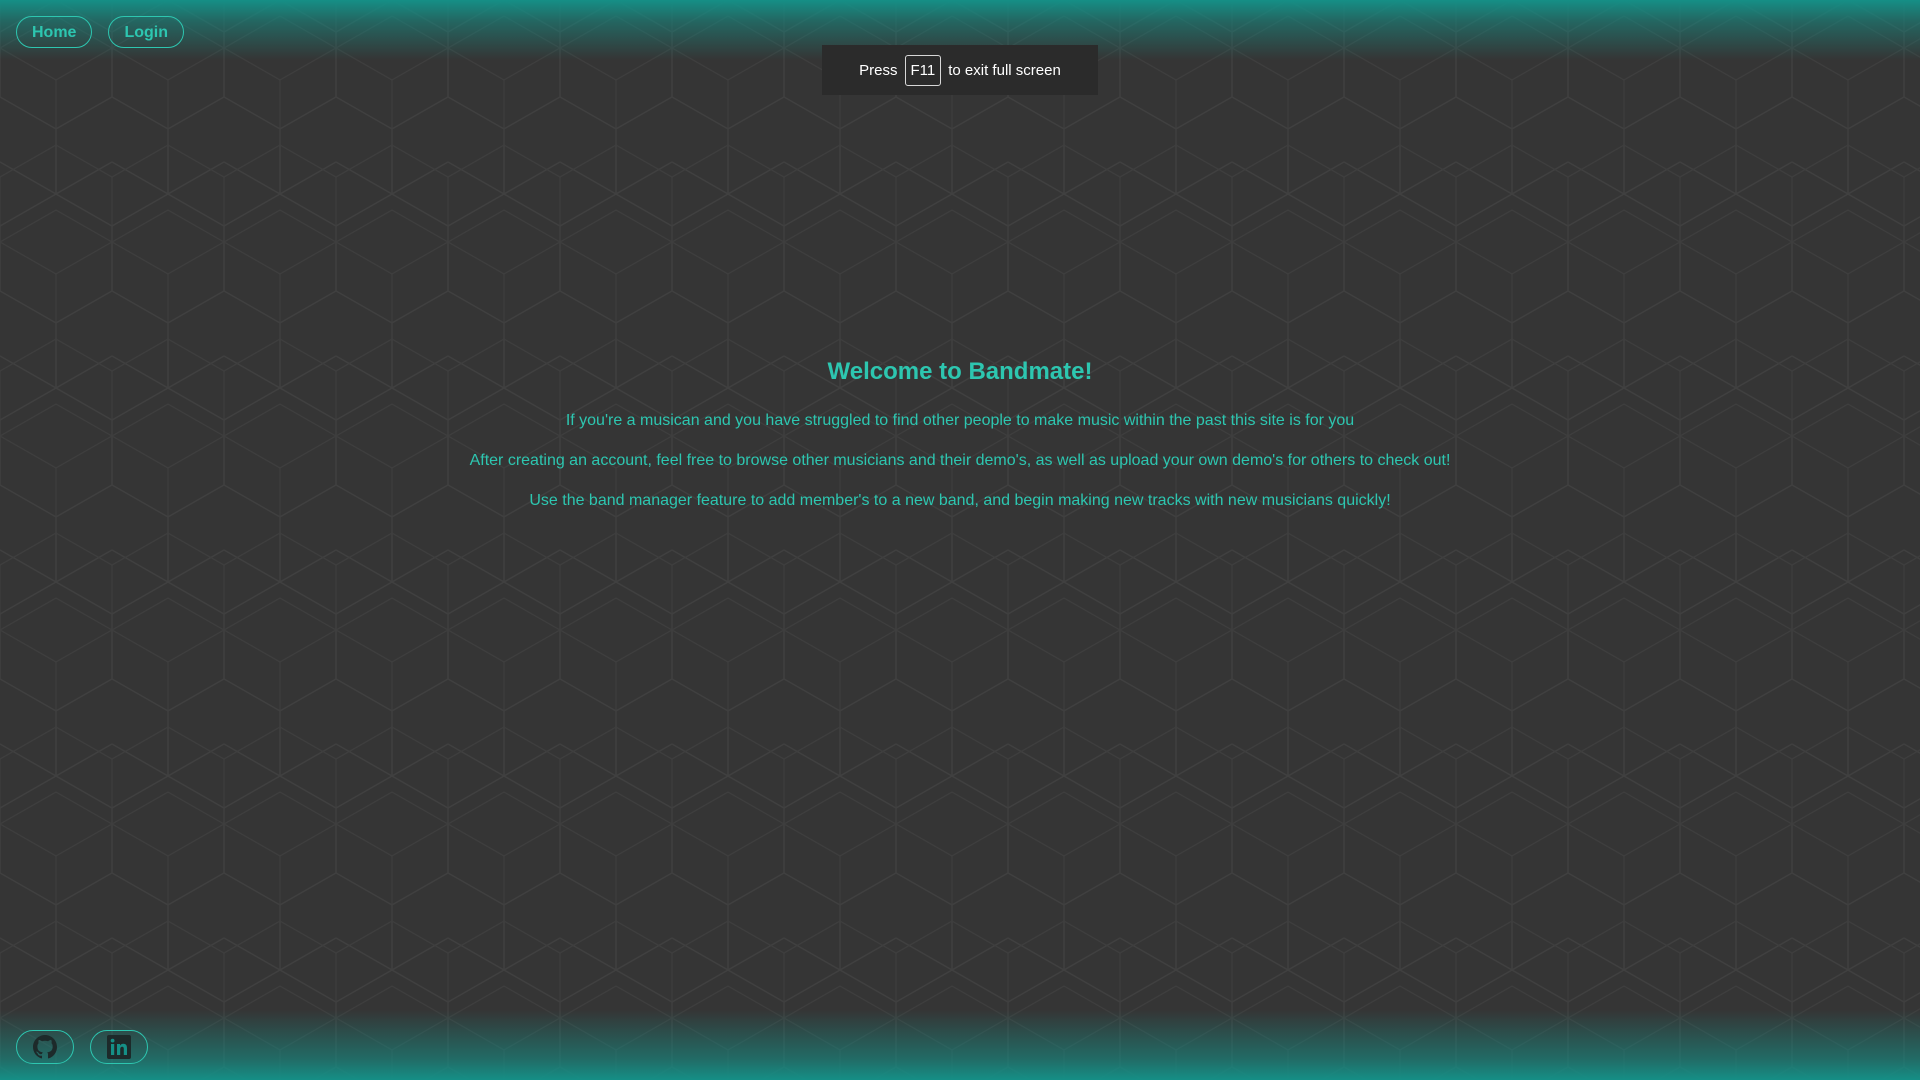  Describe the element at coordinates (960, 371) in the screenshot. I see `page-title: Welcome to Bandmate!` at that location.